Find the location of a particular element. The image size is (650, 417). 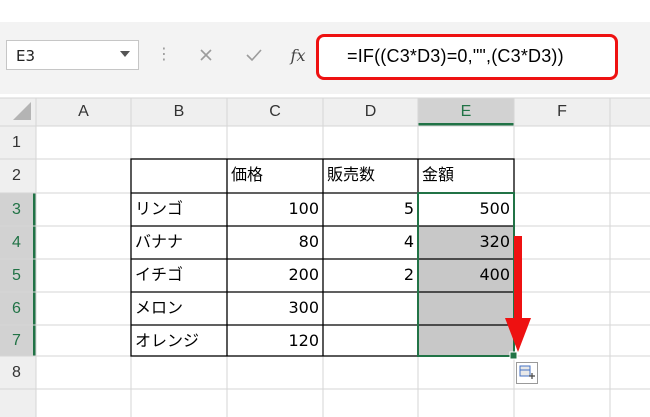

cell-c2: 価格 is located at coordinates (275, 176).